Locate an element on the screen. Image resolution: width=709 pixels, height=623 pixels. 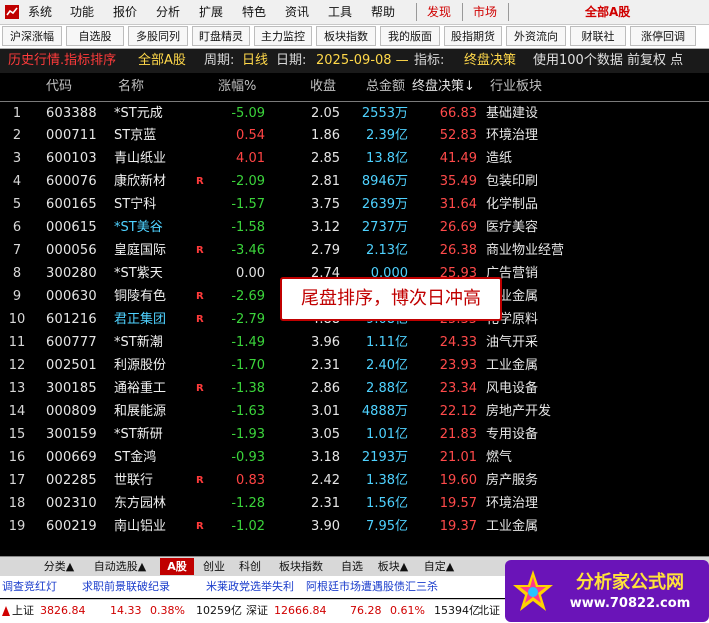
tab-sector: 板块▲ is located at coordinates (393, 566).